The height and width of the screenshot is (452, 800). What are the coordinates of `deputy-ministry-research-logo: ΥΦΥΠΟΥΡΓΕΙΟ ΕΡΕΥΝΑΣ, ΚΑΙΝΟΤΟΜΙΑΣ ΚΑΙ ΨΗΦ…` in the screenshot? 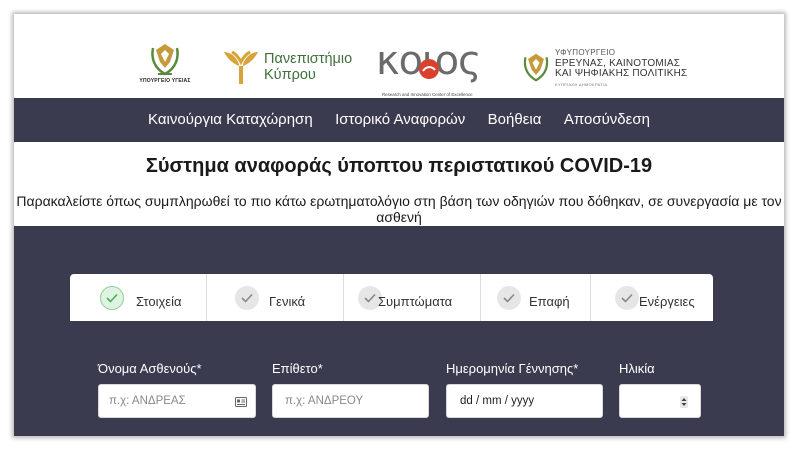 It's located at (597, 72).